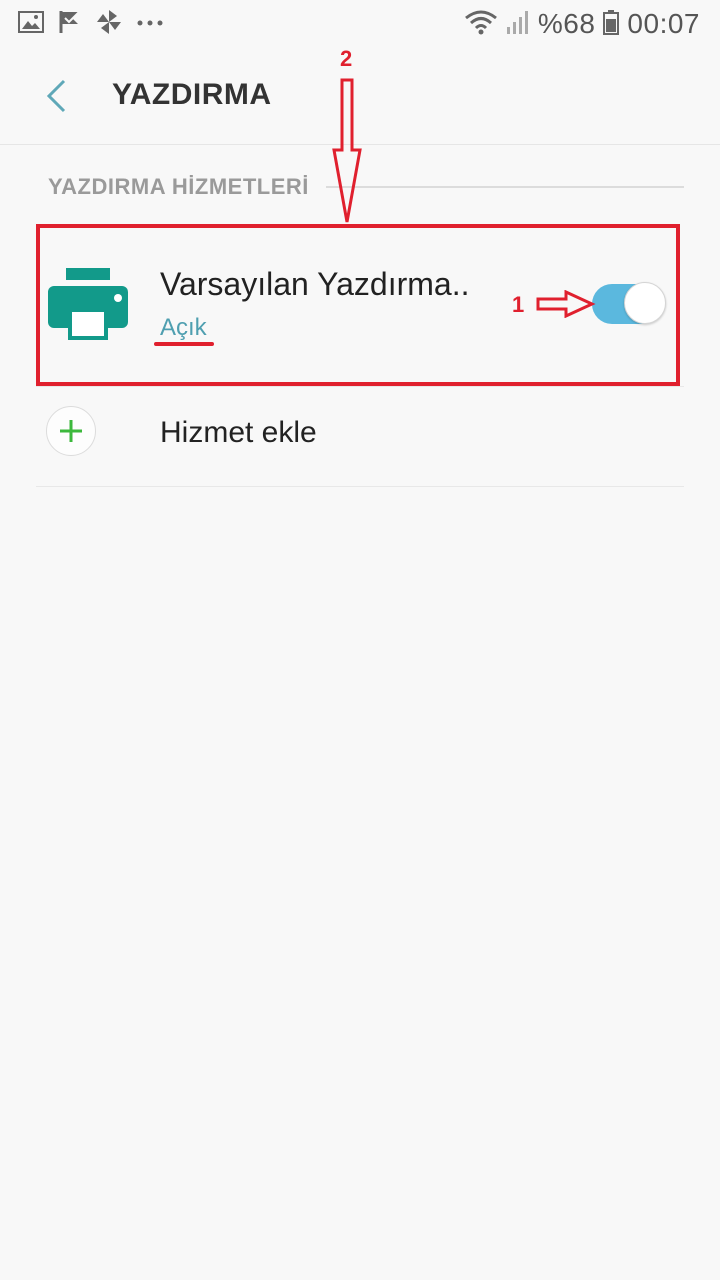  What do you see at coordinates (346, 58) in the screenshot?
I see `annotation-number-2: 2` at bounding box center [346, 58].